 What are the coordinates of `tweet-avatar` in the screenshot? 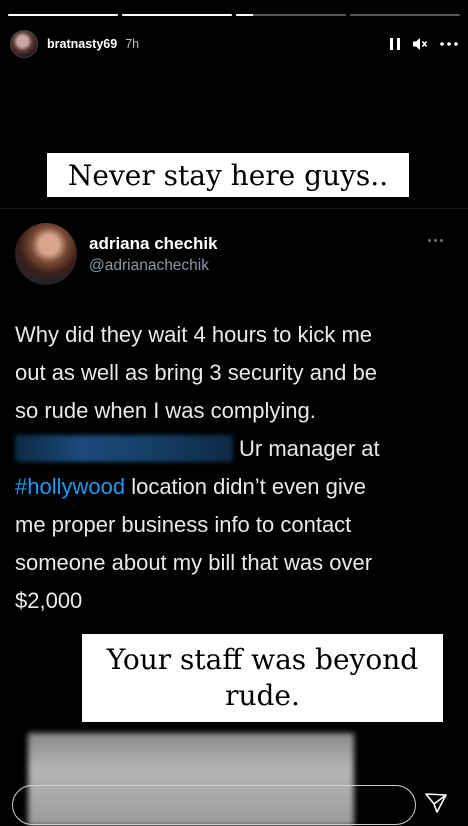 It's located at (46, 254).